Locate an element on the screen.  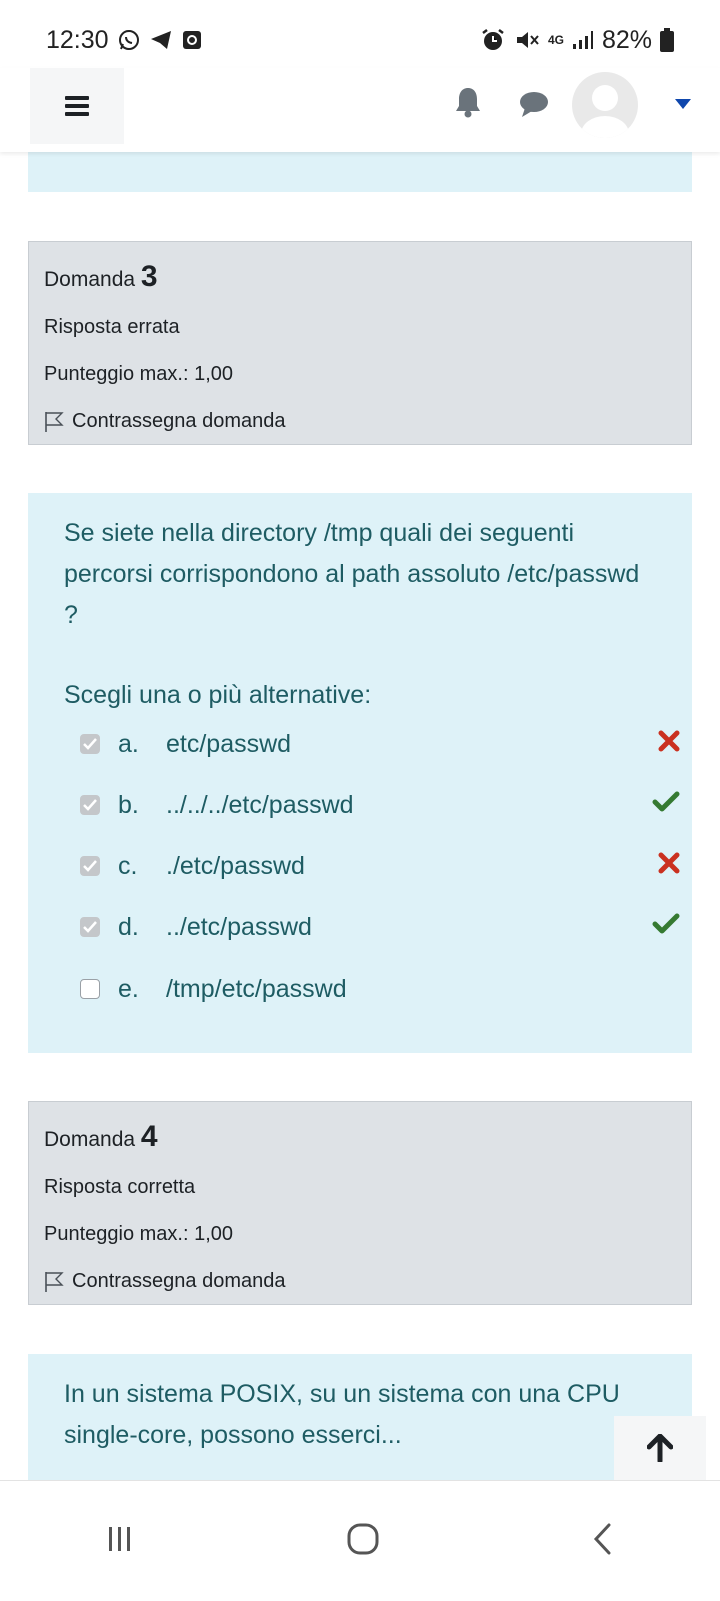
home-icon is located at coordinates (363, 1538).